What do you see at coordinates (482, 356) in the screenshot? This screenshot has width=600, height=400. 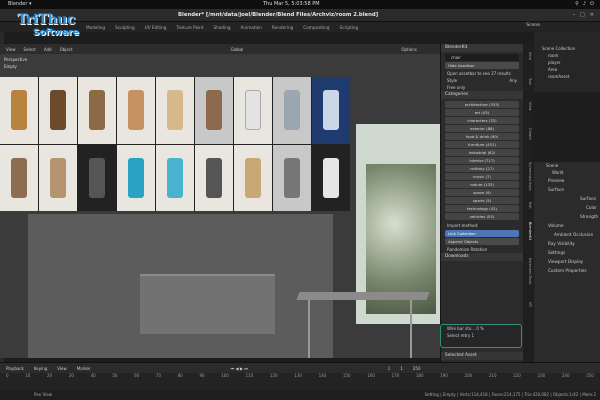 I see `selected-asset-header: Selected Asset` at bounding box center [482, 356].